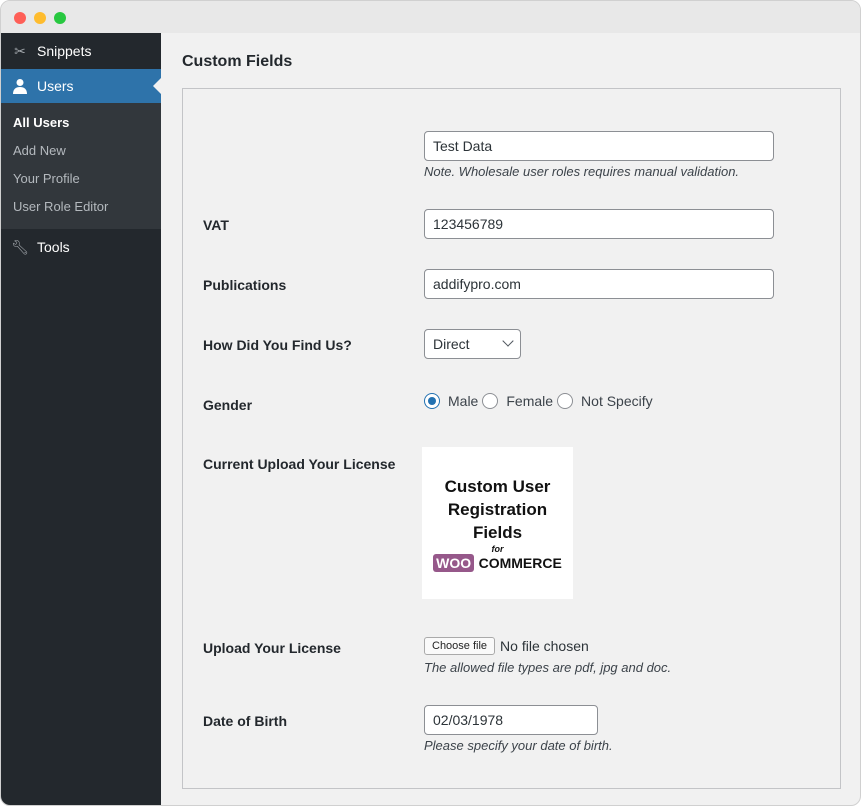 This screenshot has height=806, width=861. Describe the element at coordinates (81, 123) in the screenshot. I see `submenu-all-users: All Users` at that location.